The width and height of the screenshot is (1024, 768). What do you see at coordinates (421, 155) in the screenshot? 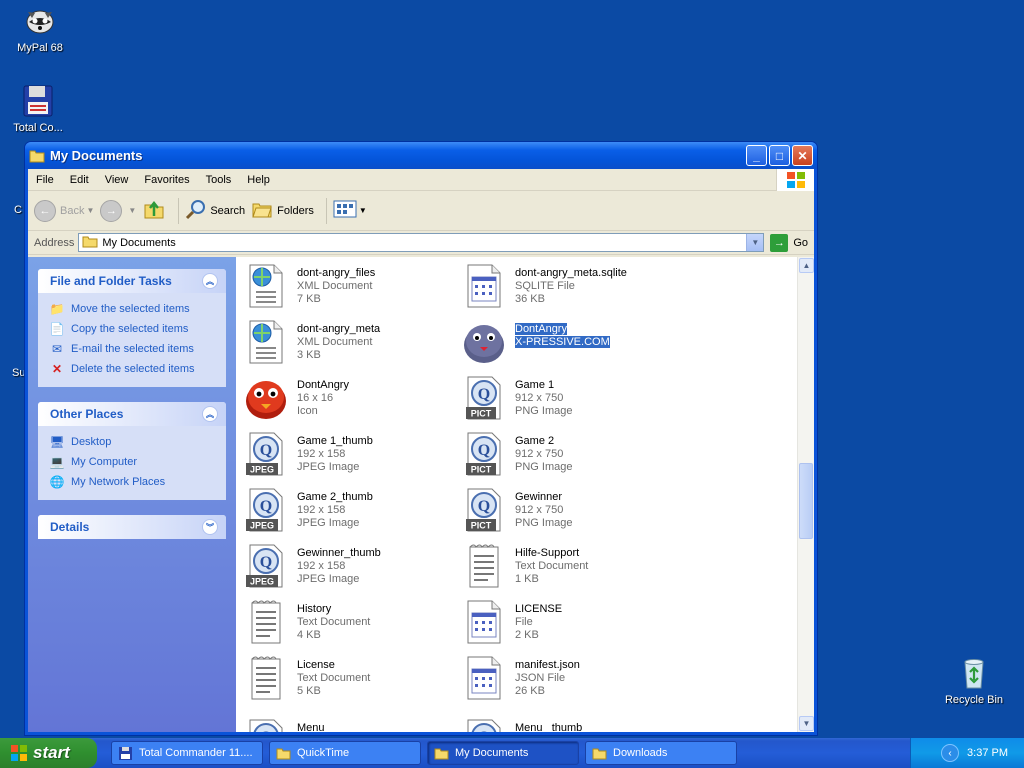
I see `window-titlebar: My Documents _ □ ✕` at bounding box center [421, 155].